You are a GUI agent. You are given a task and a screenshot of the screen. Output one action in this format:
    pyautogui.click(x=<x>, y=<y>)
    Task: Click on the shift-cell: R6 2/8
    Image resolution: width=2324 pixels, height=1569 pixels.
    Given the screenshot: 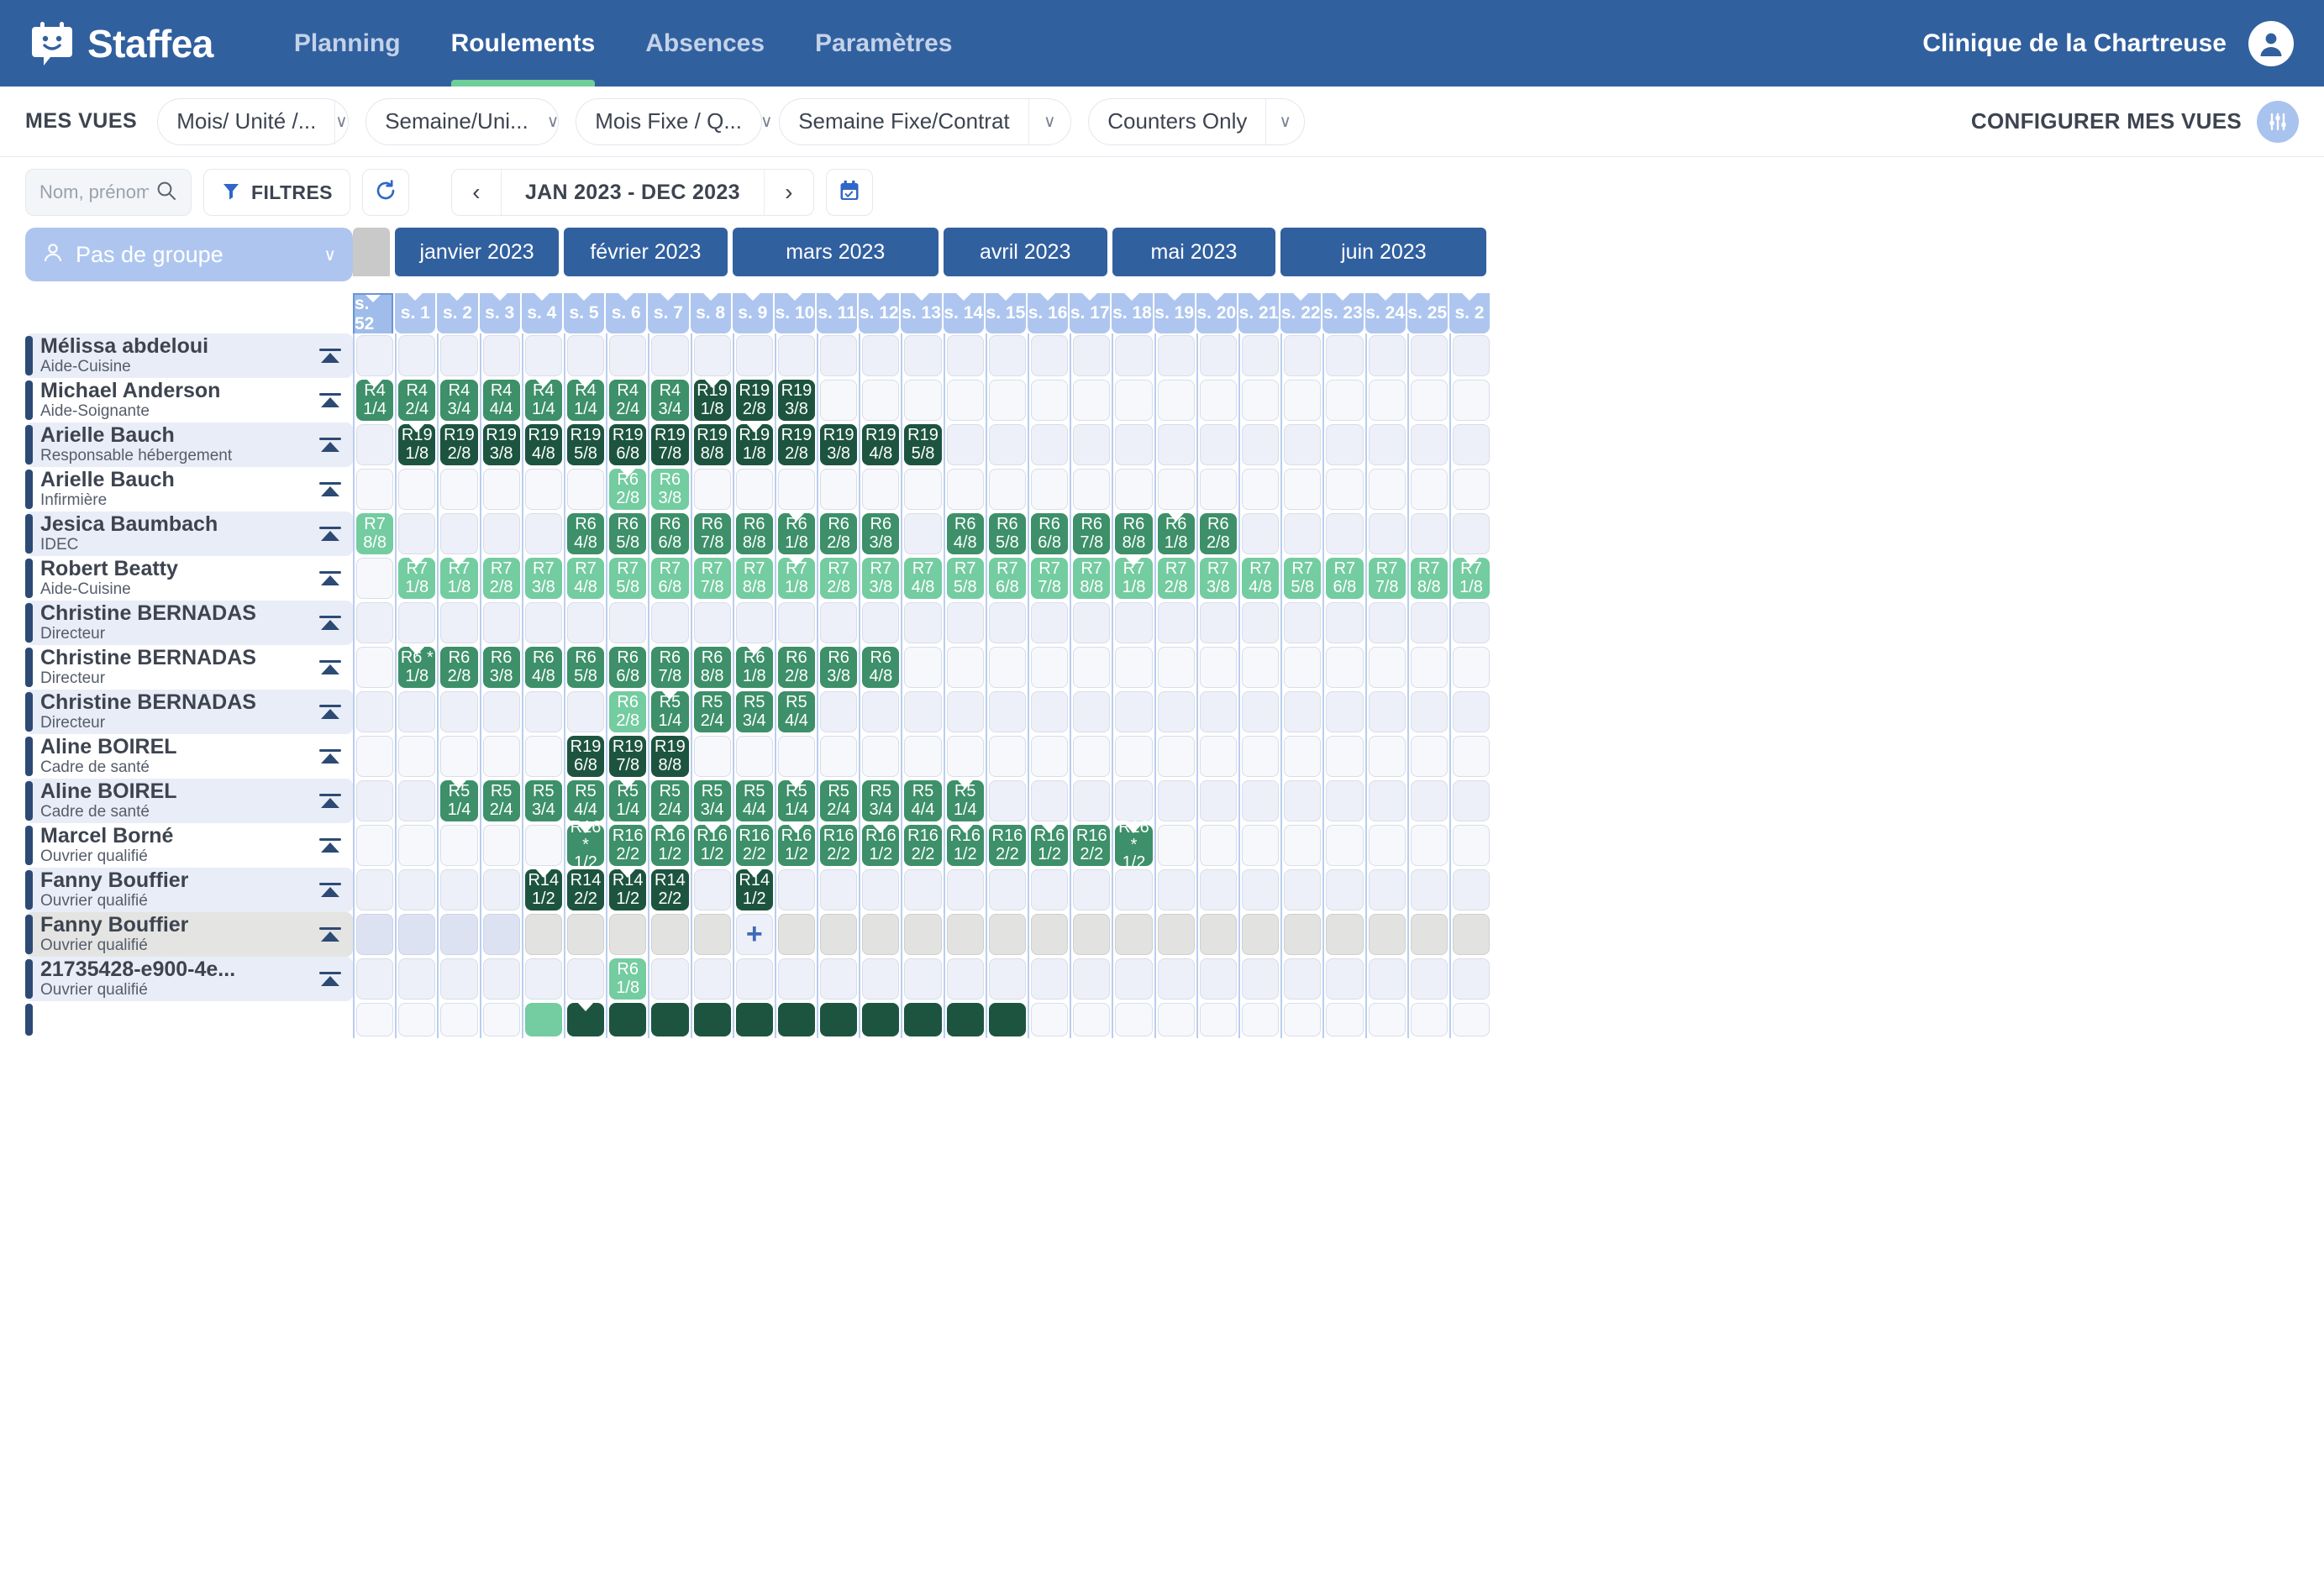 What is the action you would take?
    pyautogui.click(x=627, y=712)
    